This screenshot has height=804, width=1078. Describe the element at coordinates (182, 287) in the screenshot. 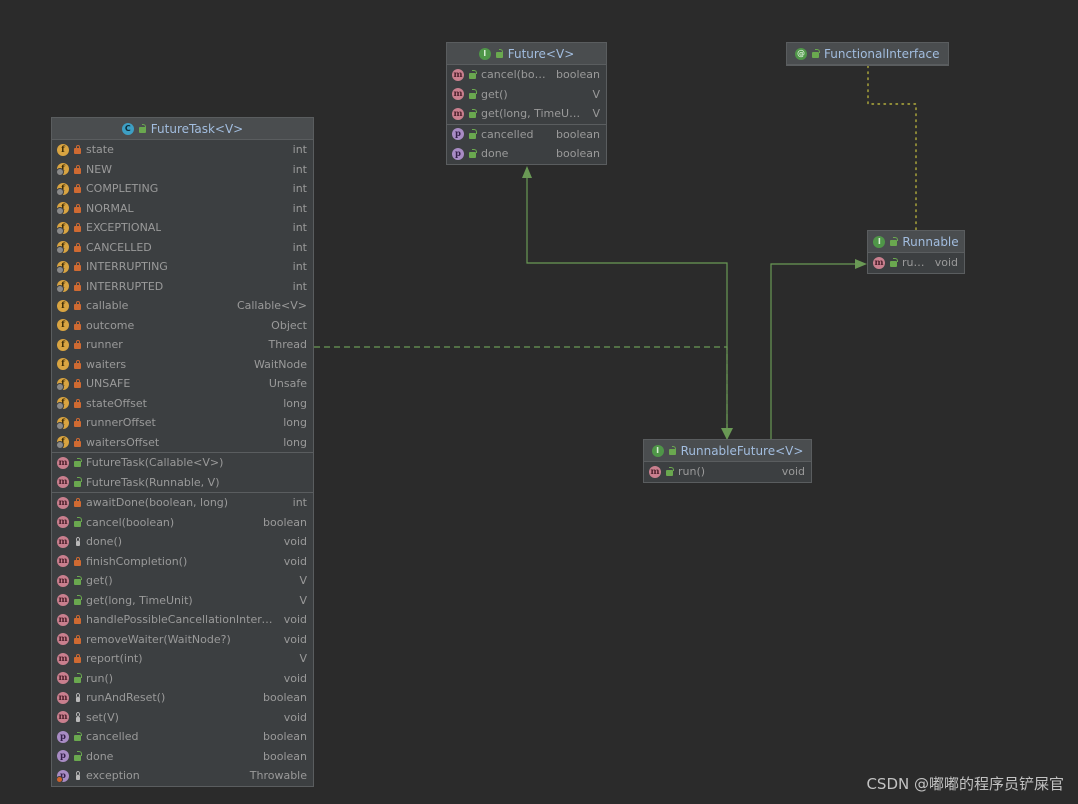

I see `member-row: f INTERRUPTED int` at that location.